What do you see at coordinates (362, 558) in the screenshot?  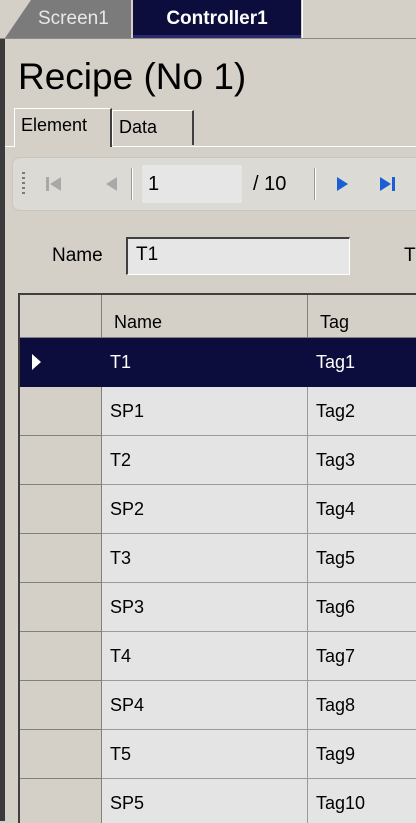 I see `cell-tag: Tag5` at bounding box center [362, 558].